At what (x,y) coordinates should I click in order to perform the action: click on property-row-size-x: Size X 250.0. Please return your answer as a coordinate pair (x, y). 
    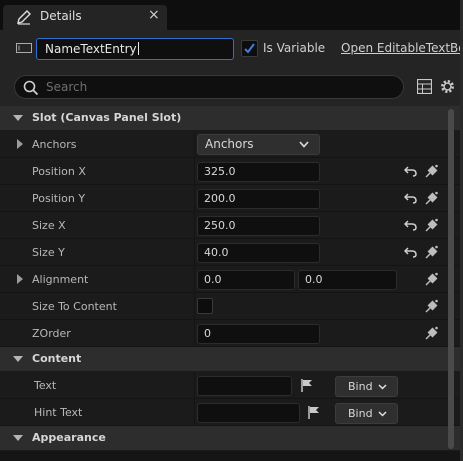
    Looking at the image, I should click on (230, 225).